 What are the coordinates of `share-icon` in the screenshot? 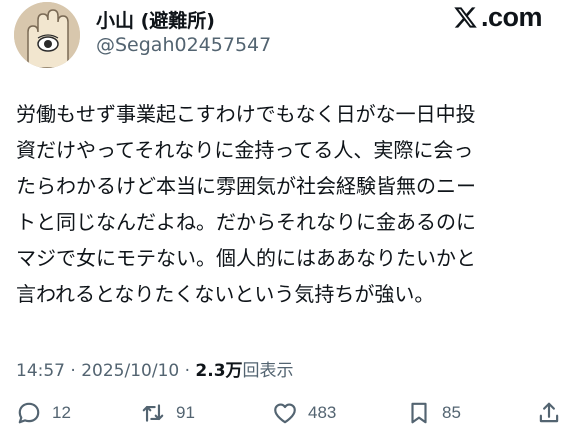 It's located at (549, 412).